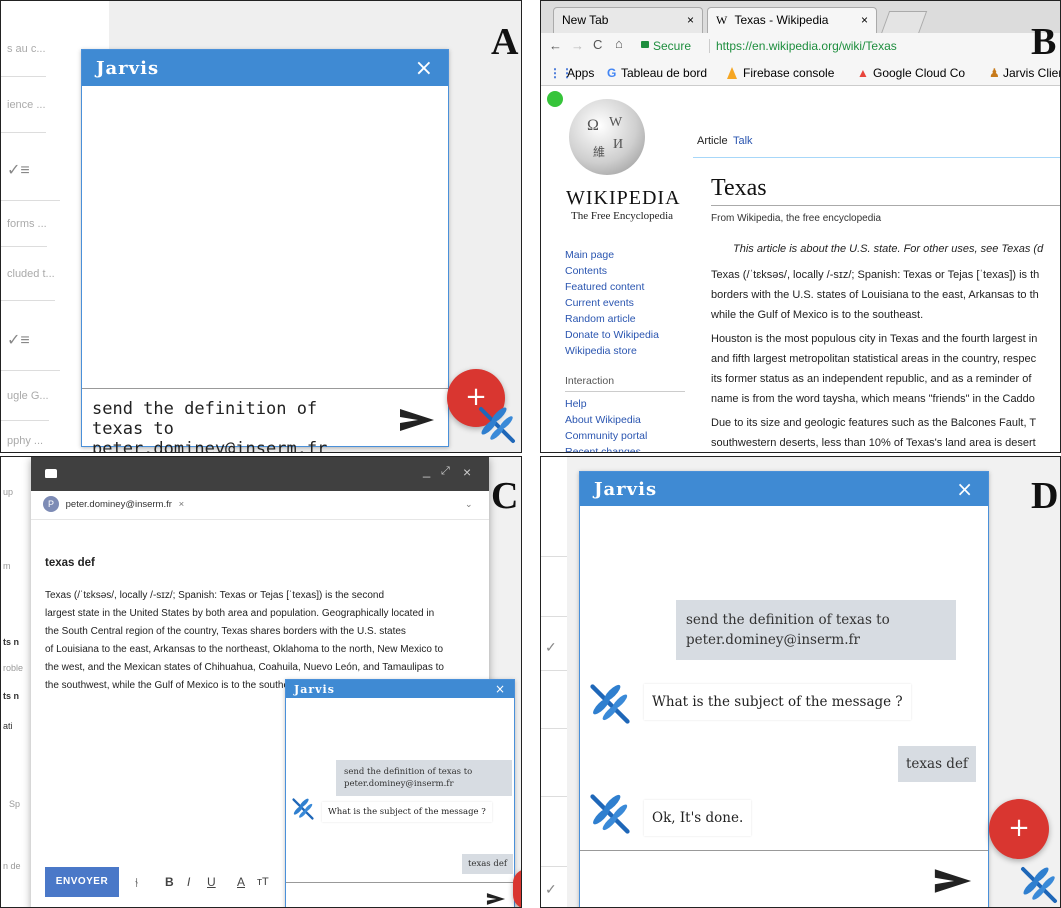 This screenshot has width=1061, height=908. Describe the element at coordinates (885, 205) in the screenshot. I see `title-rule` at that location.